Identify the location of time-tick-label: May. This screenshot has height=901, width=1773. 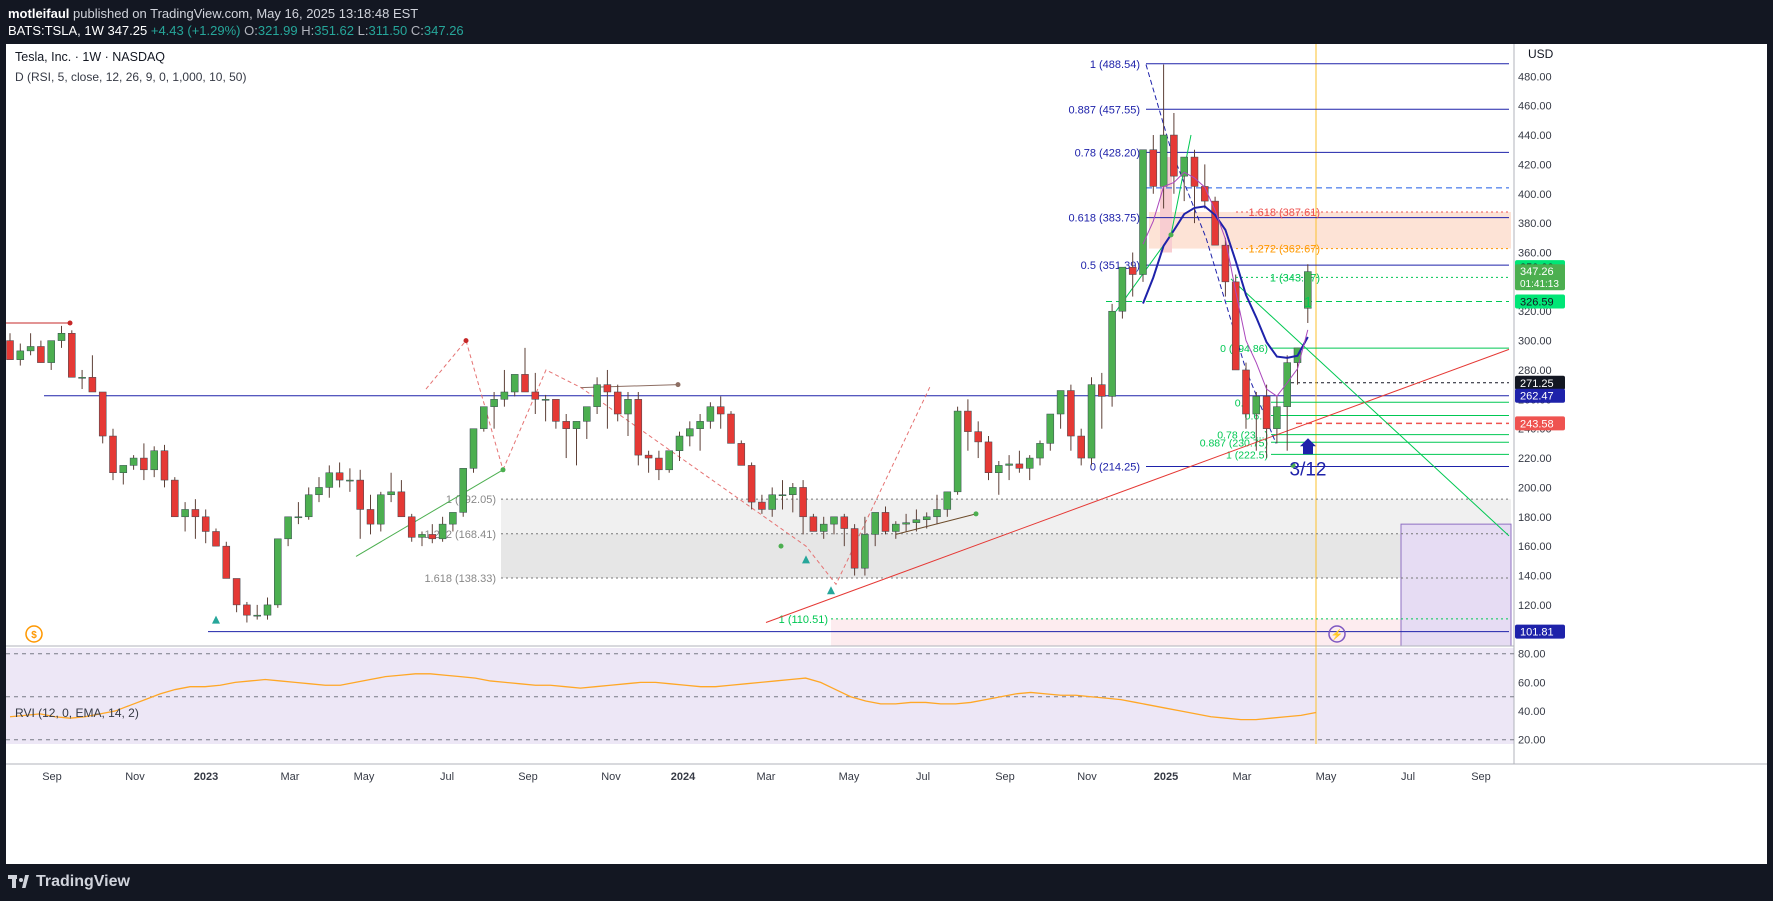
(849, 777).